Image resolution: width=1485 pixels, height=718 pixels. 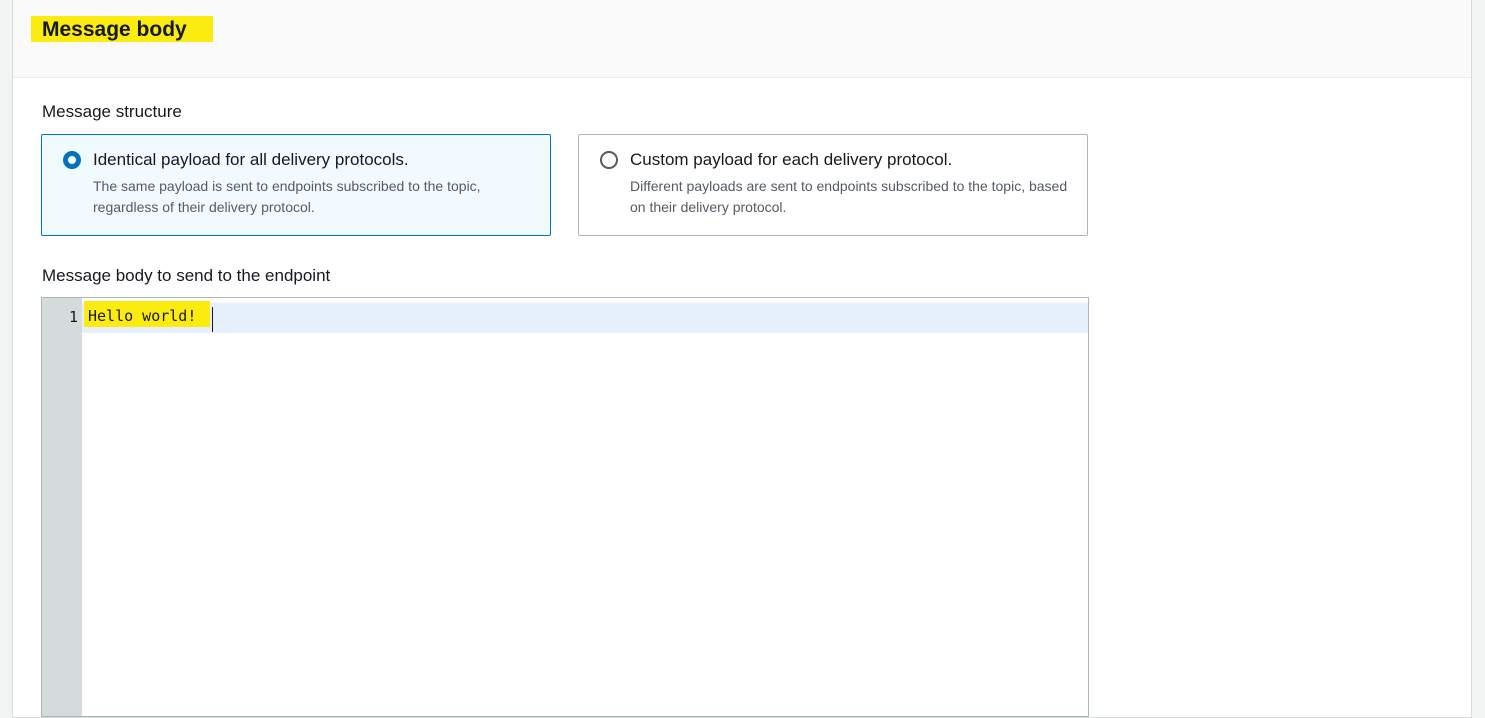 What do you see at coordinates (186, 275) in the screenshot?
I see `message-body-label: Message body to send to the endpoint` at bounding box center [186, 275].